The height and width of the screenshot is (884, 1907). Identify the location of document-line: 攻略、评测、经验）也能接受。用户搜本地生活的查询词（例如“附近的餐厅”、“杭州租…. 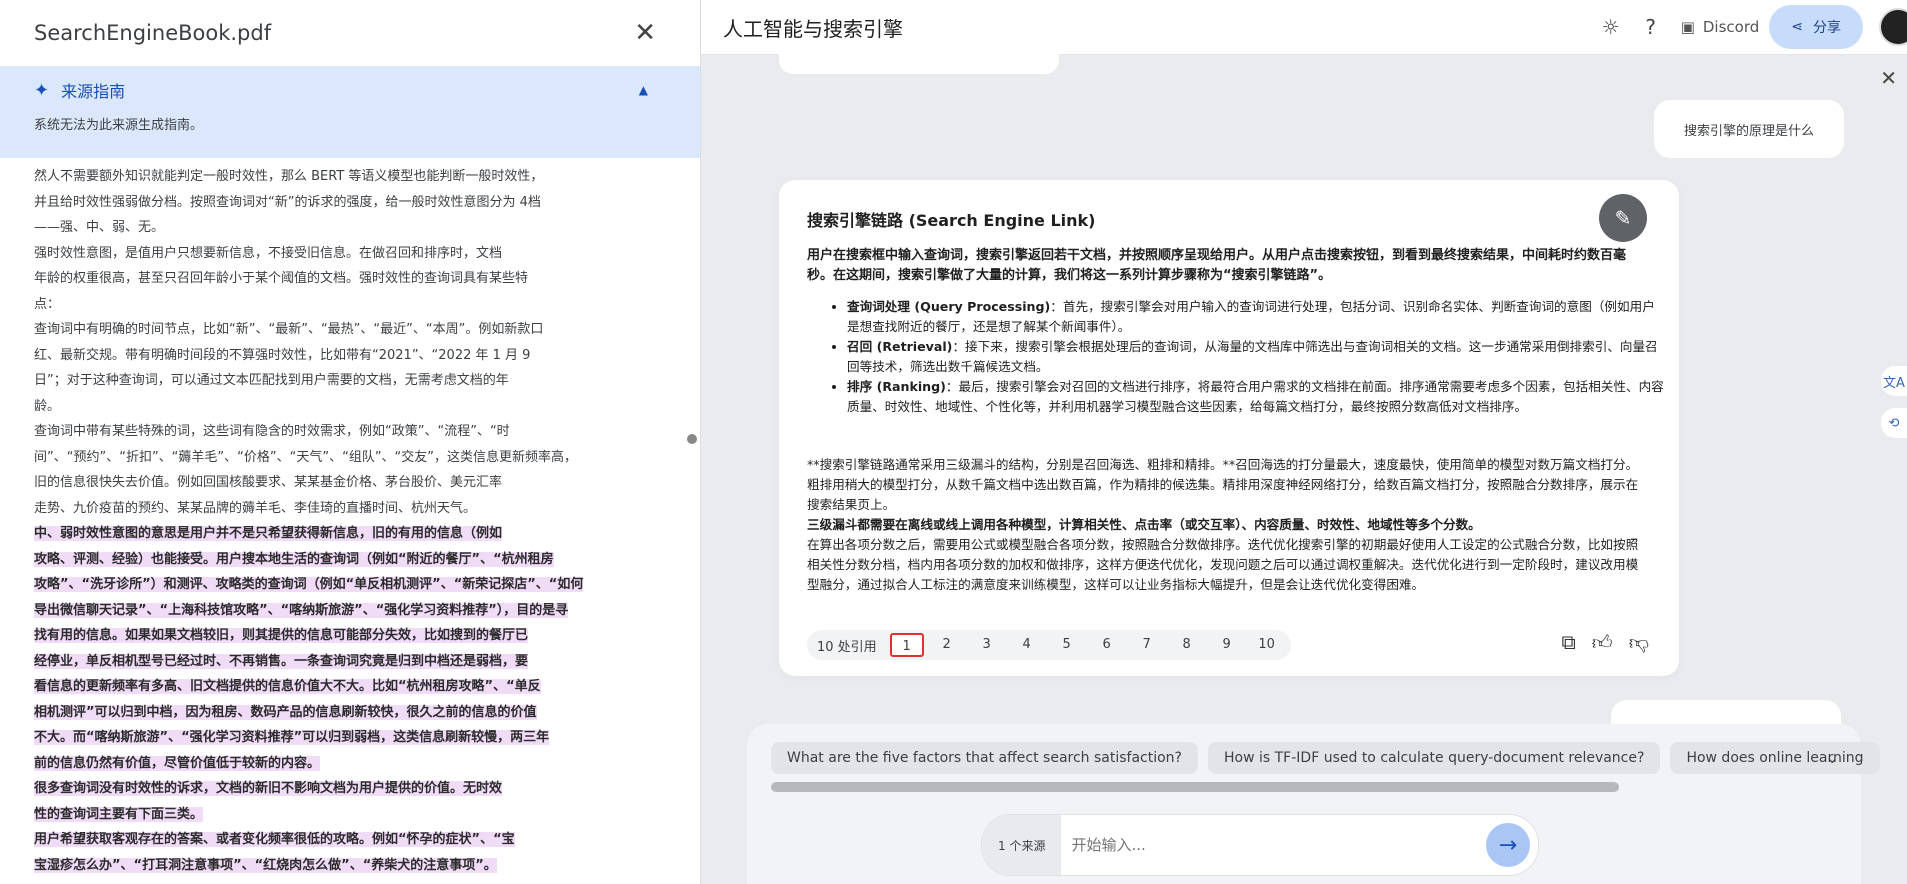
(294, 559).